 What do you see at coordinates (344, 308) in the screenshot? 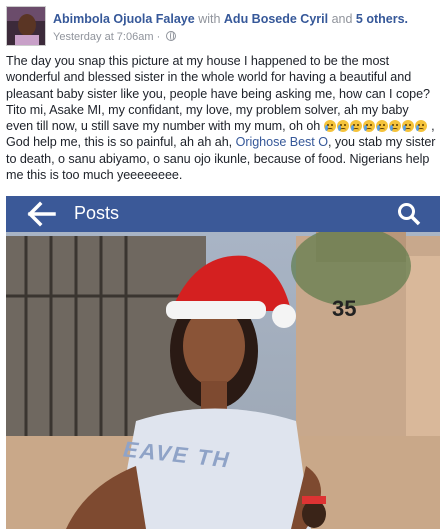
I see `house-number: 35` at bounding box center [344, 308].